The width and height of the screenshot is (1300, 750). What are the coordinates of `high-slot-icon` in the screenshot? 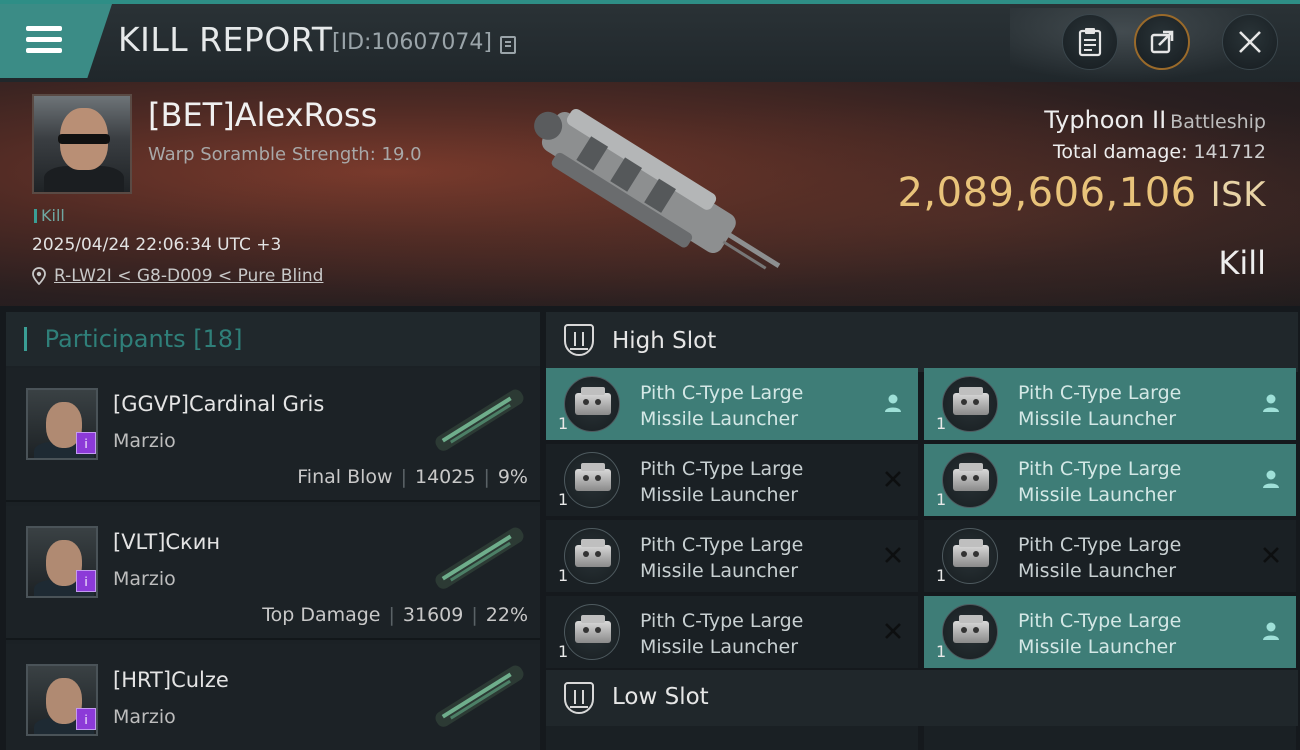 It's located at (579, 340).